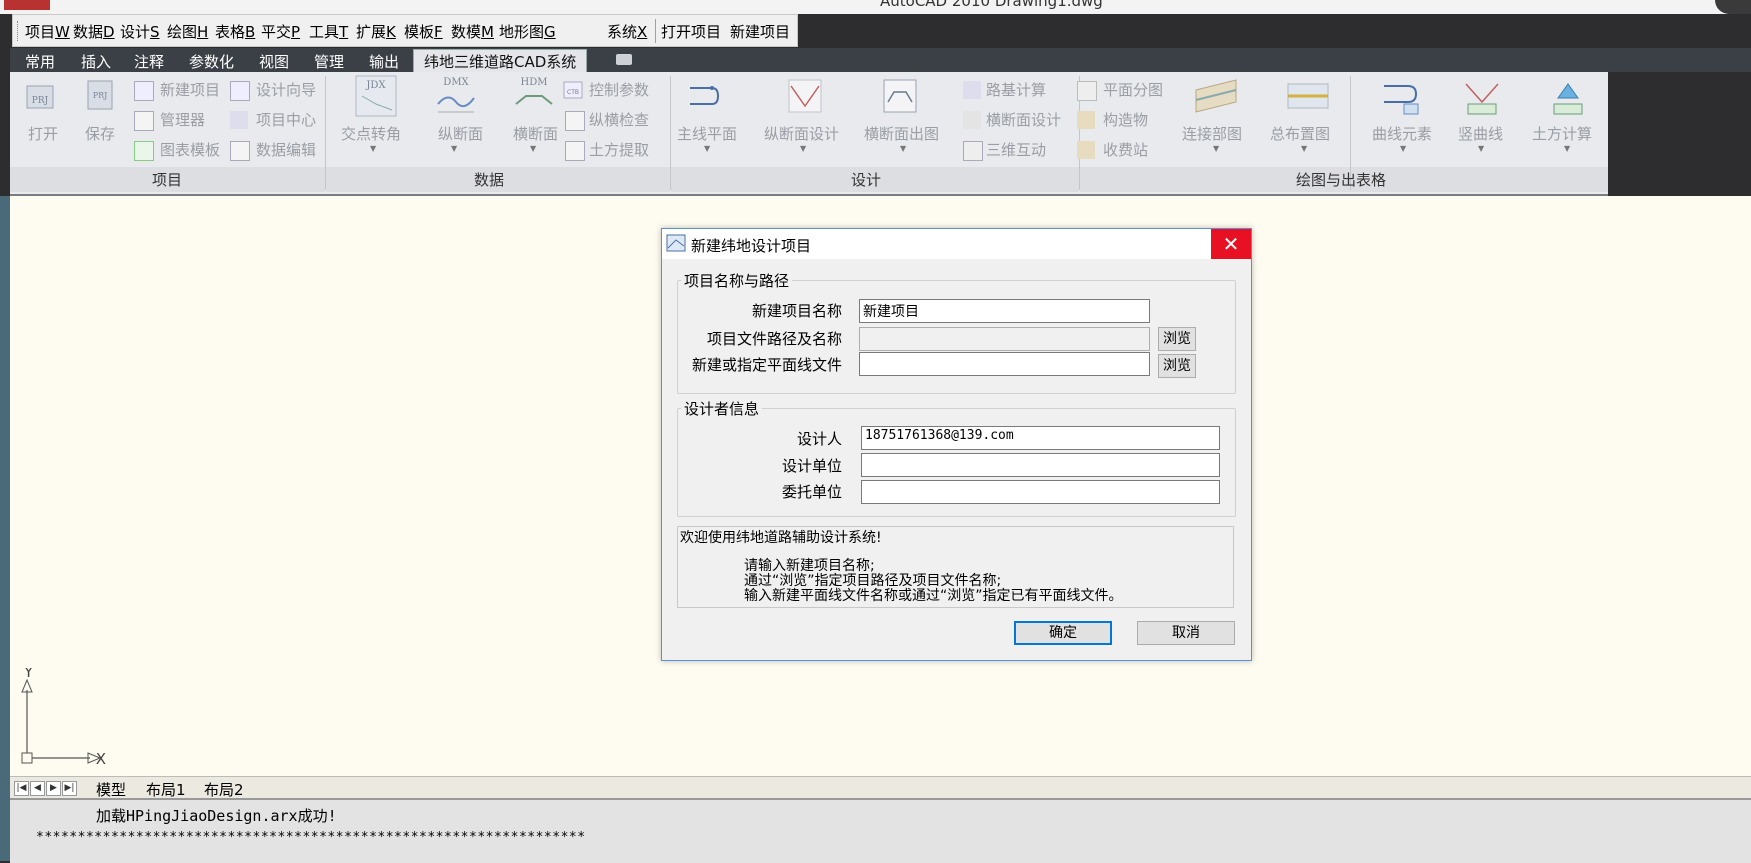 The width and height of the screenshot is (1751, 863). What do you see at coordinates (691, 31) in the screenshot?
I see `menu-open-project: 打开项目` at bounding box center [691, 31].